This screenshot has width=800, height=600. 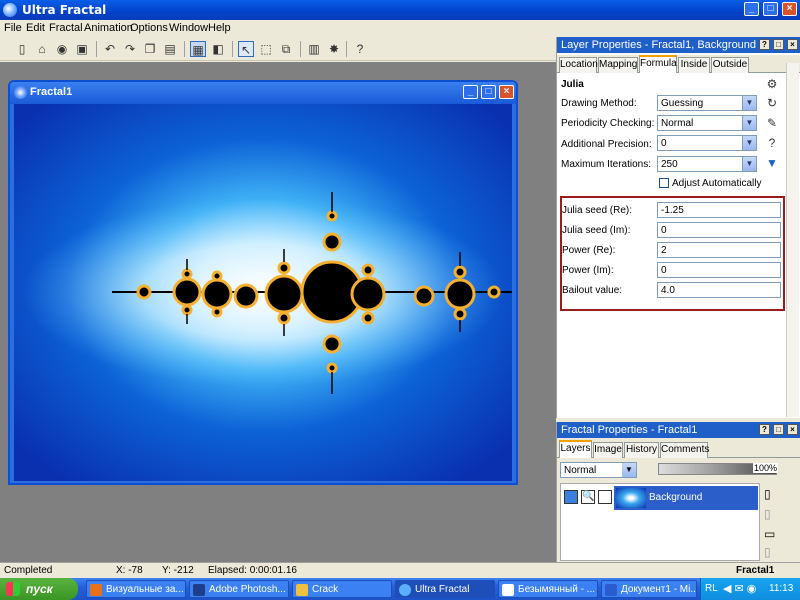 I want to click on select-icon: ⬚, so click(x=266, y=49).